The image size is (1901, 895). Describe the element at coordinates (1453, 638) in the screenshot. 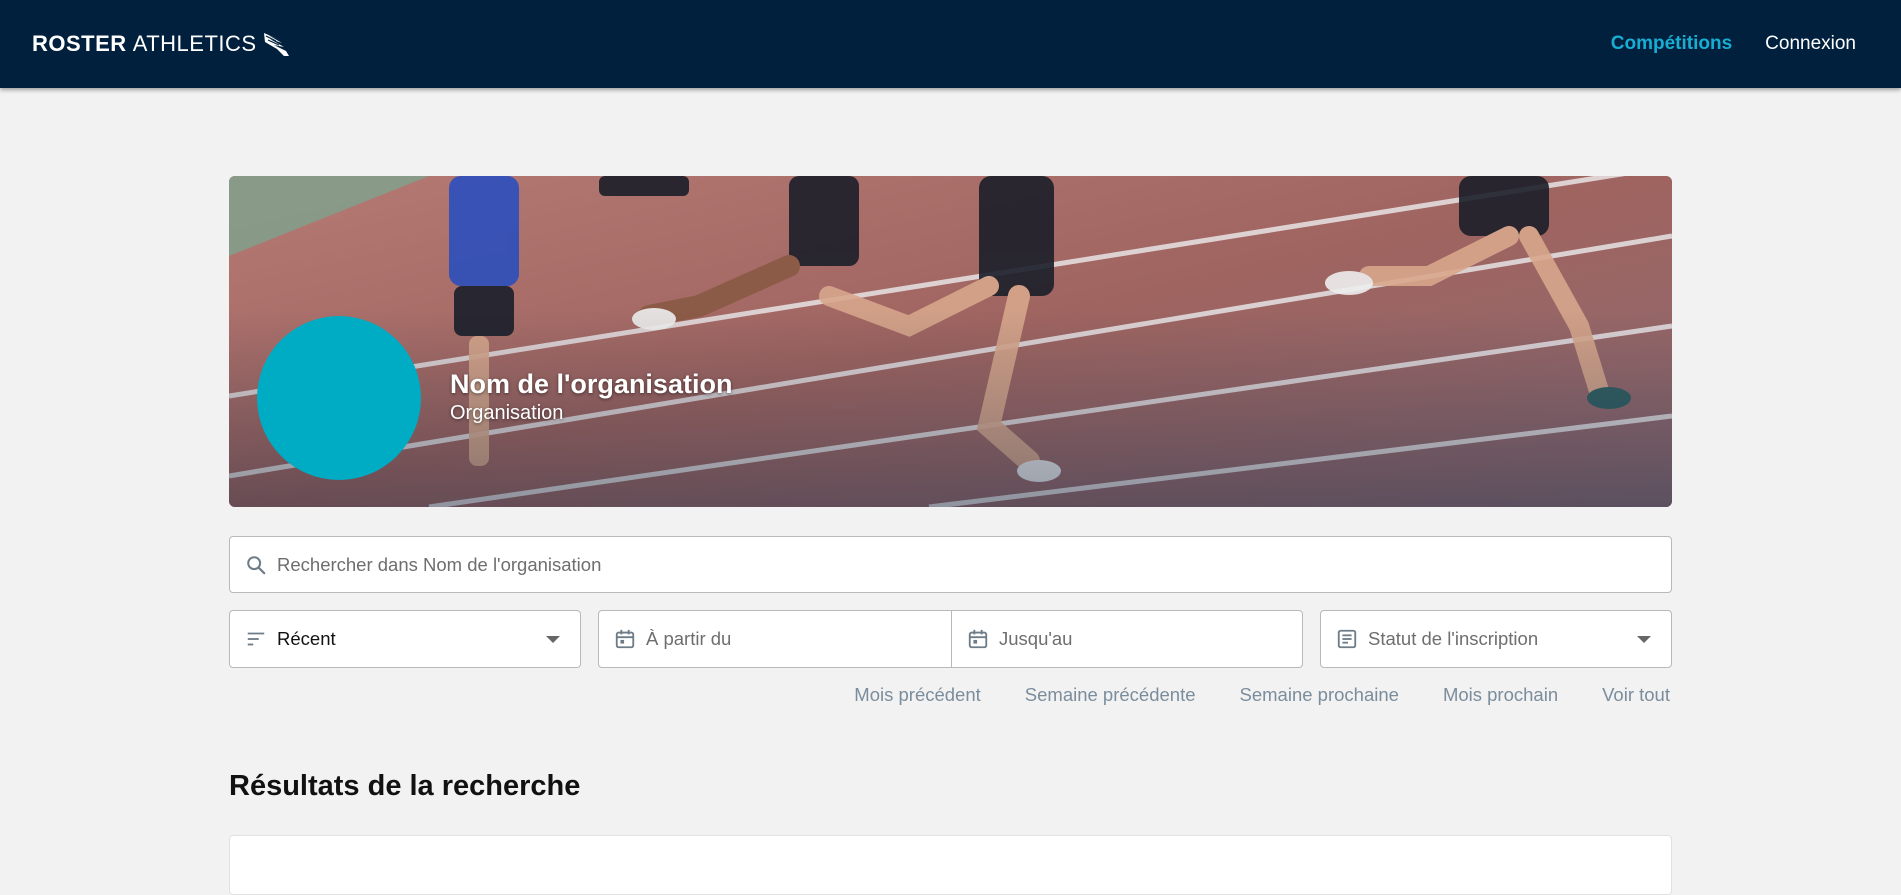

I see `status-placeholder: Statut de l'inscription` at that location.